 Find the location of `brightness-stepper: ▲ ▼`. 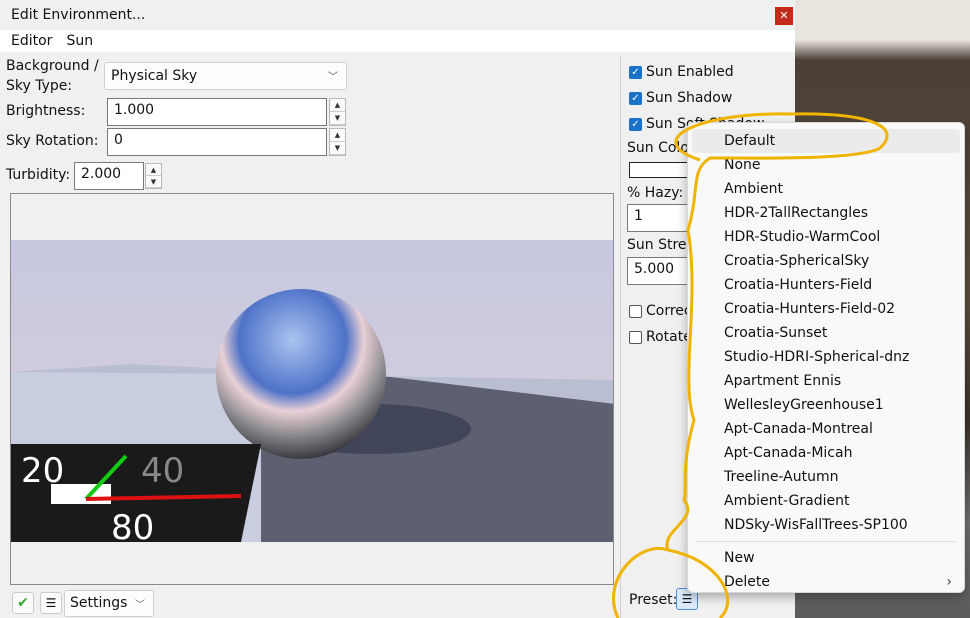

brightness-stepper: ▲ ▼ is located at coordinates (337, 112).